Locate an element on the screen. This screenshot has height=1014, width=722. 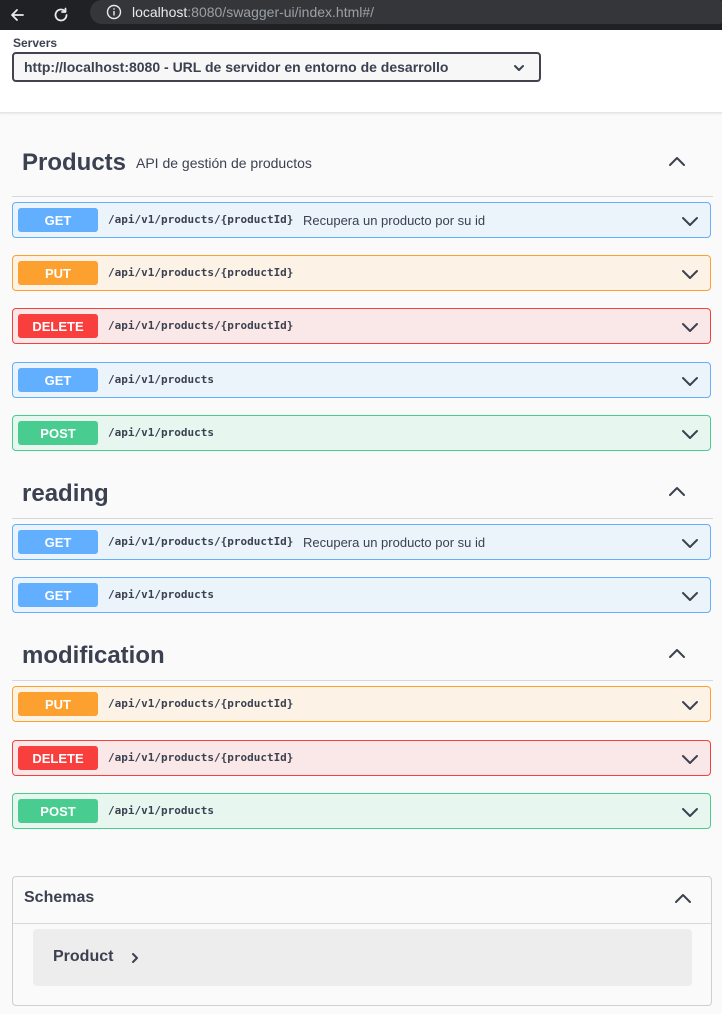
url-text: localhost:8080/swagger-ui/index.html#/ is located at coordinates (253, 12).